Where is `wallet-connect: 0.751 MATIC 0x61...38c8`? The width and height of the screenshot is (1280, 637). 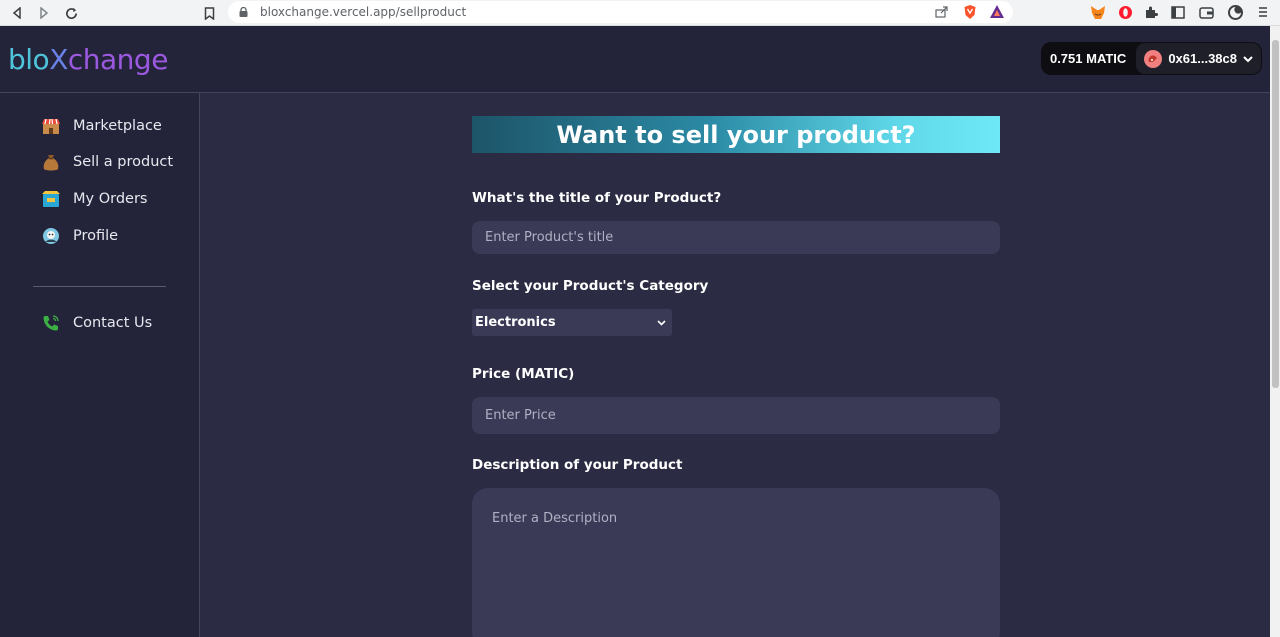
wallet-connect: 0.751 MATIC 0x61...38c8 is located at coordinates (1151, 58).